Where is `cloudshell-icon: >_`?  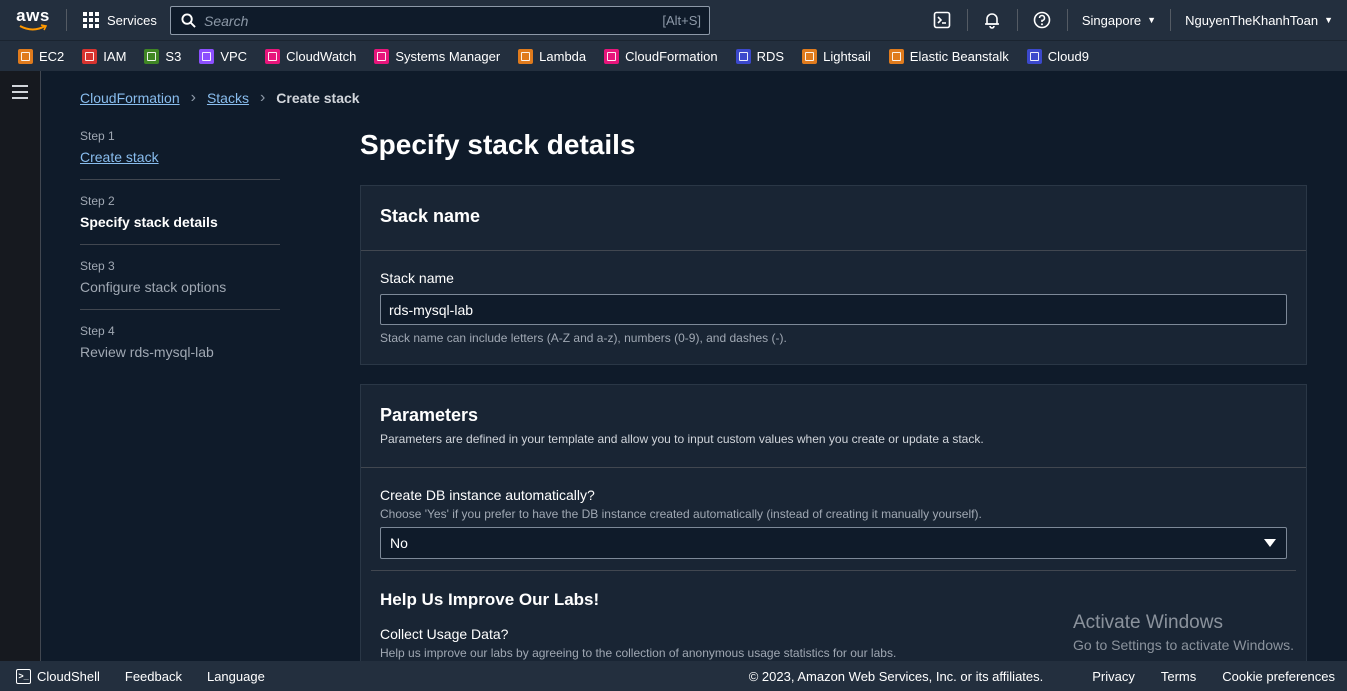
cloudshell-icon: >_ is located at coordinates (23, 676).